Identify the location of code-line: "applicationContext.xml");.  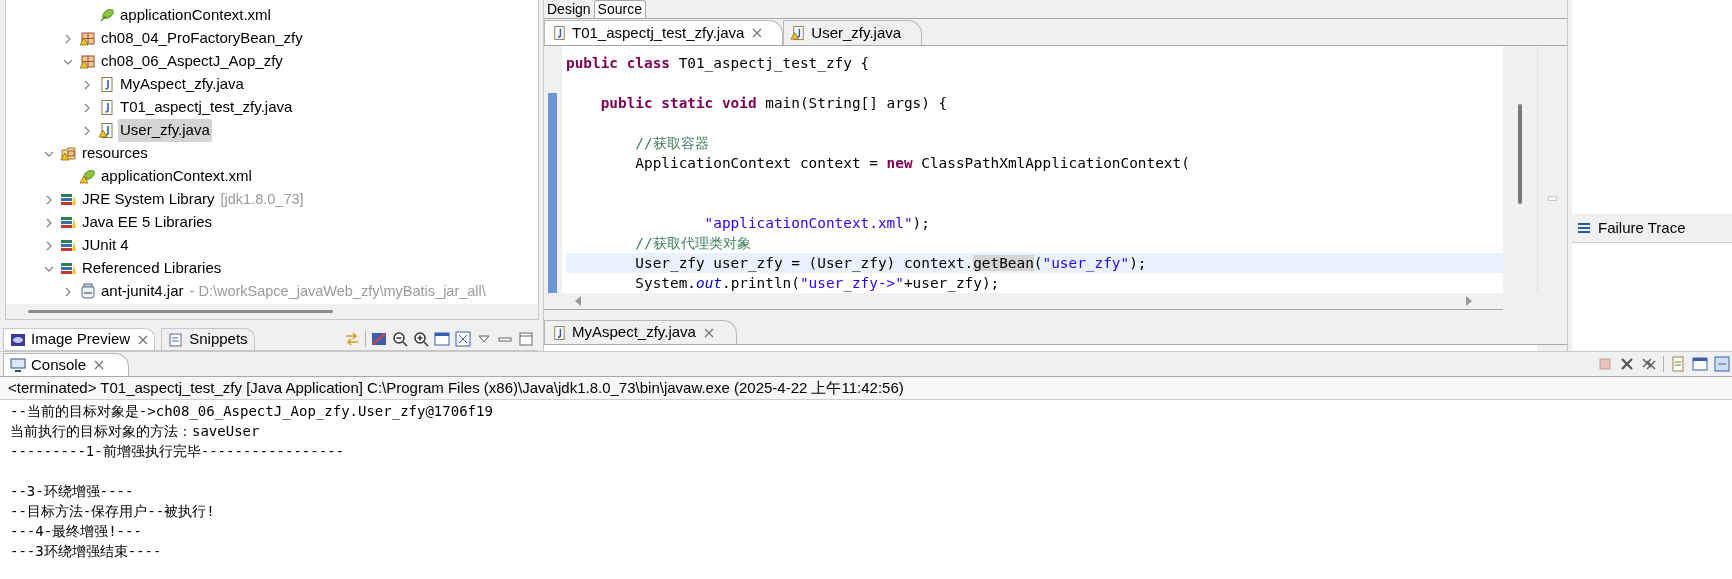
(816, 223).